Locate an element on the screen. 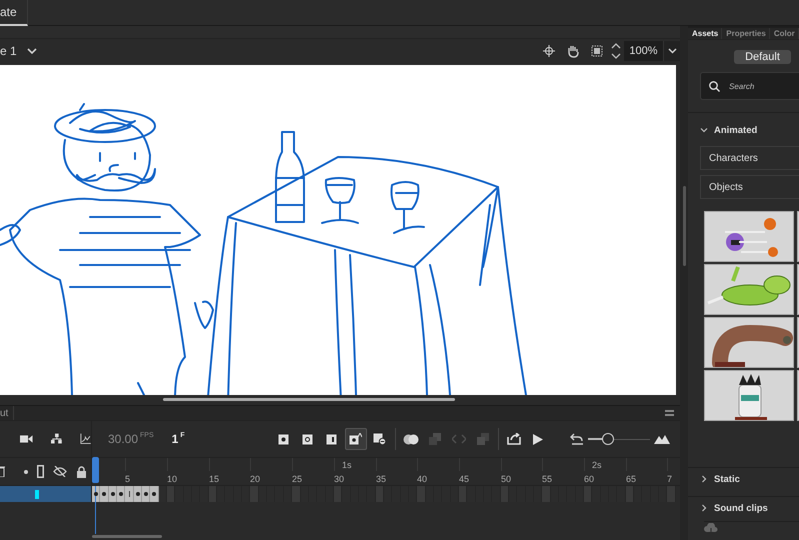 The width and height of the screenshot is (799, 540). hierarchy-icon is located at coordinates (56, 439).